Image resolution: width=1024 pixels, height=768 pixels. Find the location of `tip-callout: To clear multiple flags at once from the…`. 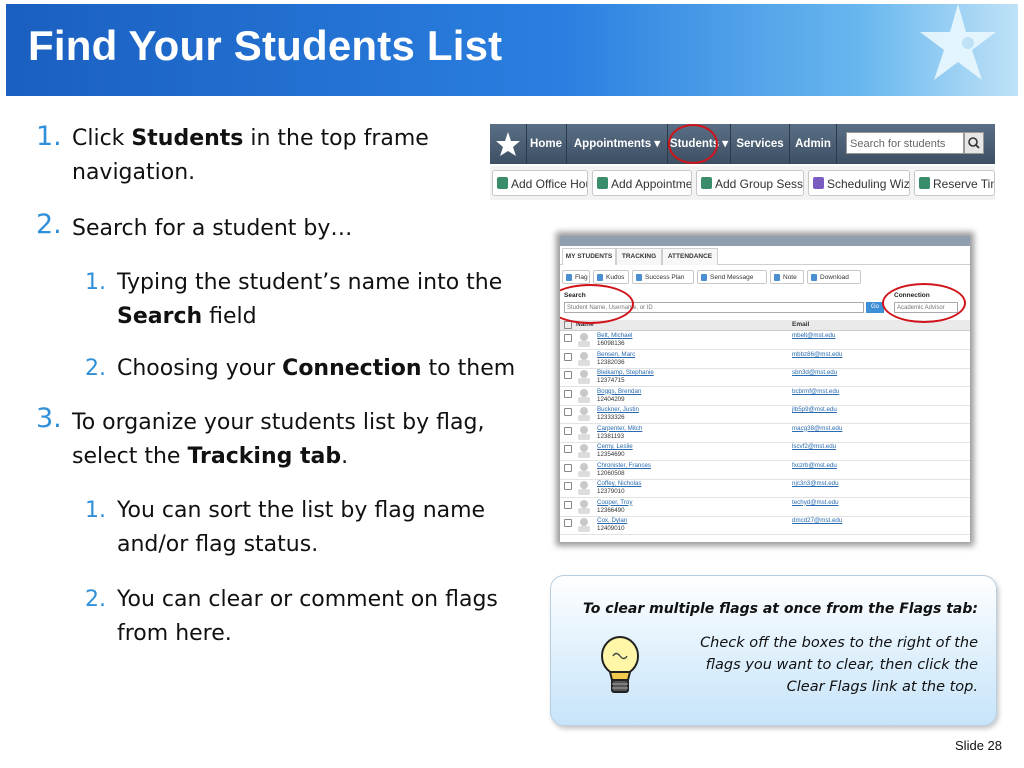

tip-callout: To clear multiple flags at once from the… is located at coordinates (773, 650).